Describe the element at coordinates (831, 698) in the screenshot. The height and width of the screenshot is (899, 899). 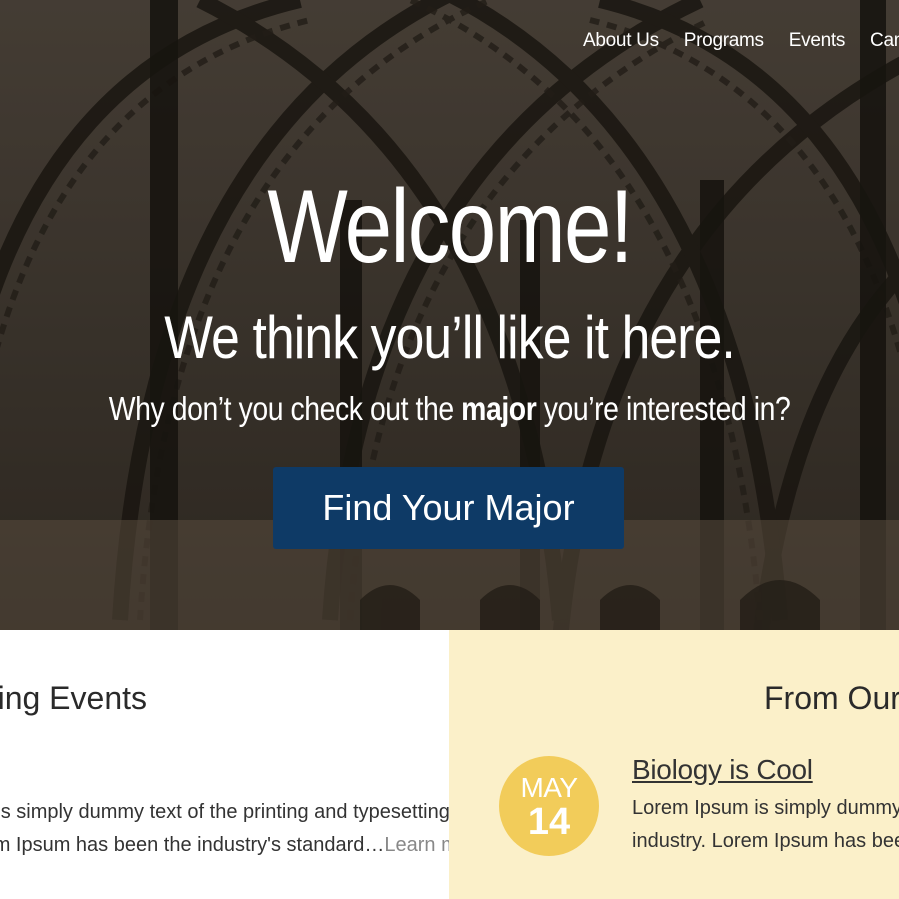
I see `blog-heading: From Our Blog` at that location.